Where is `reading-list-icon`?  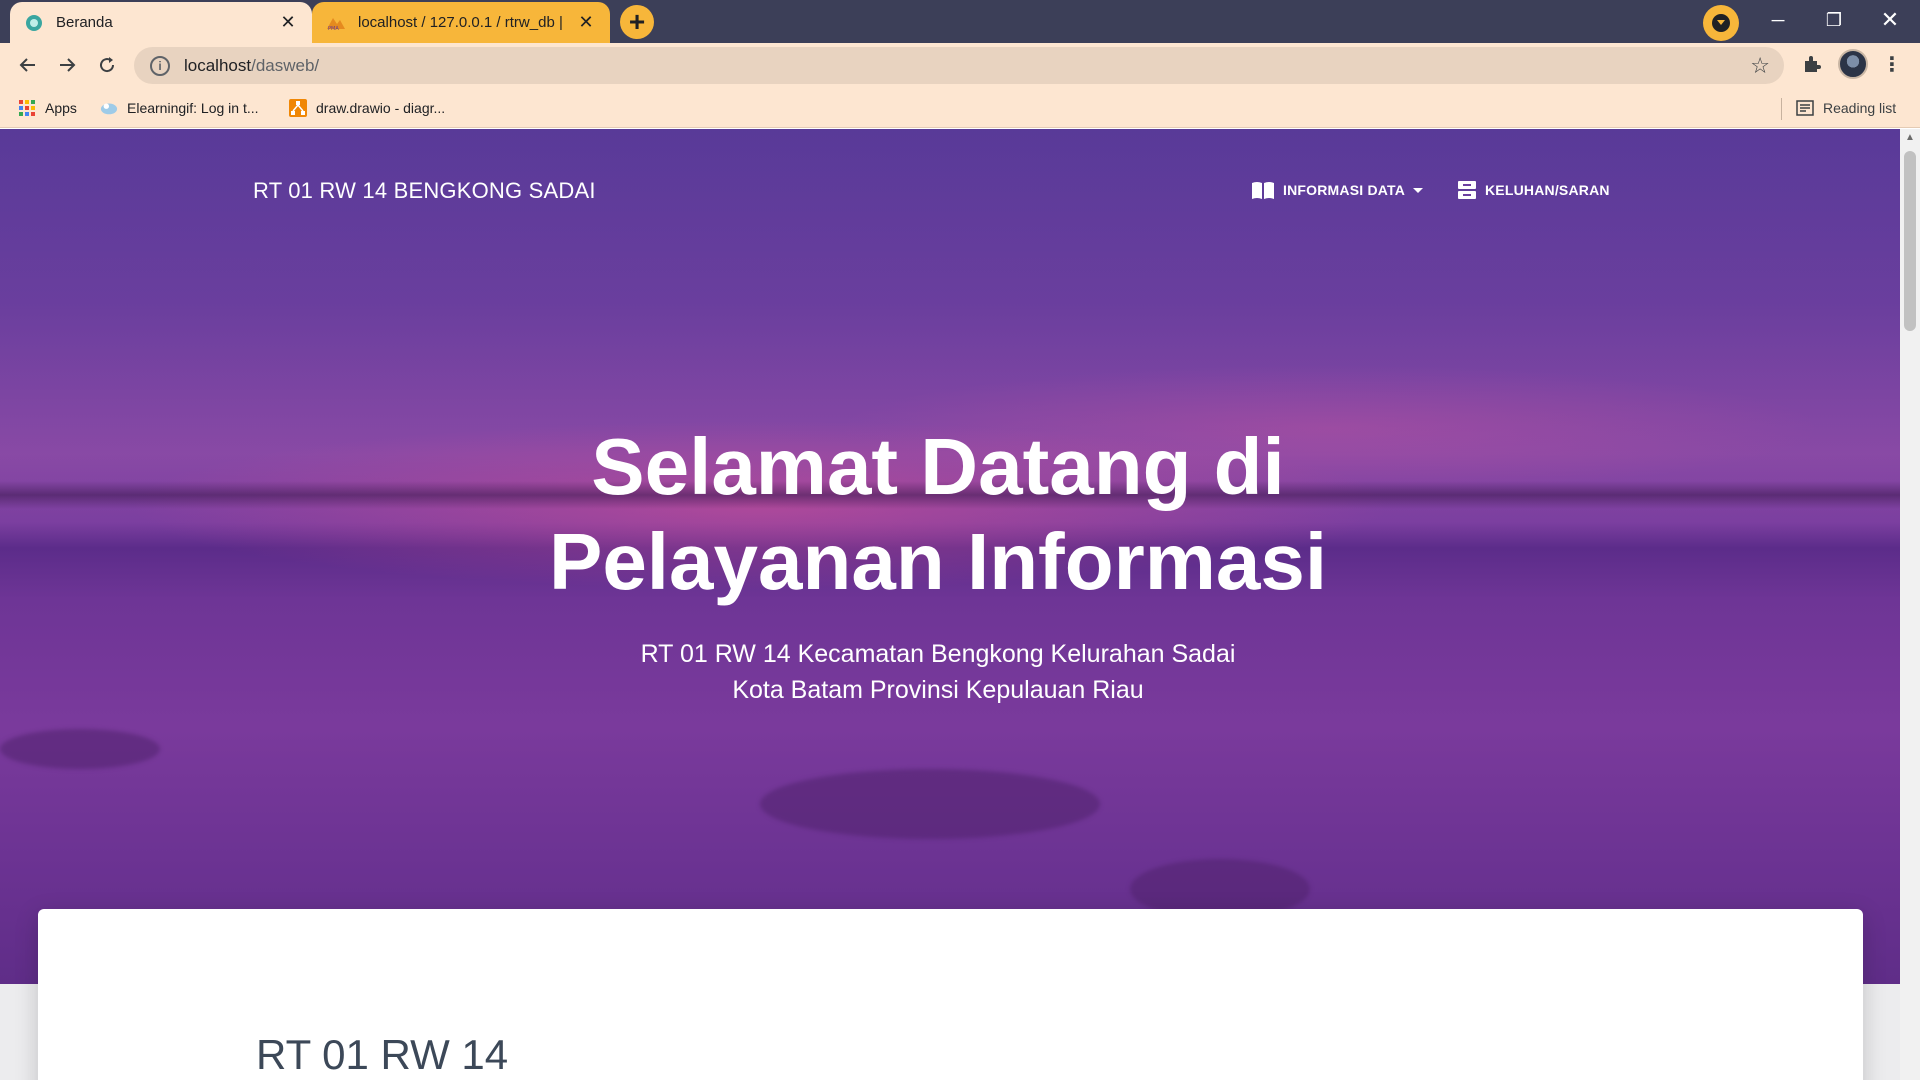 reading-list-icon is located at coordinates (1805, 108).